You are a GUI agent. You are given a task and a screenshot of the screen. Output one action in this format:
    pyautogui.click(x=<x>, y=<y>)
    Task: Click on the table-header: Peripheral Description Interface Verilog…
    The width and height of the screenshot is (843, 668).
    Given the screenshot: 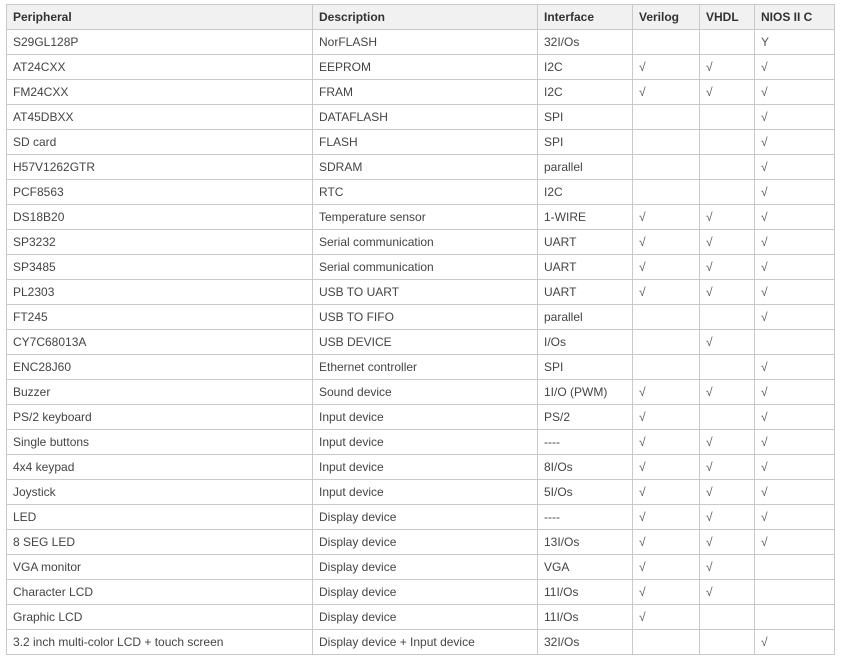 What is the action you would take?
    pyautogui.click(x=420, y=17)
    